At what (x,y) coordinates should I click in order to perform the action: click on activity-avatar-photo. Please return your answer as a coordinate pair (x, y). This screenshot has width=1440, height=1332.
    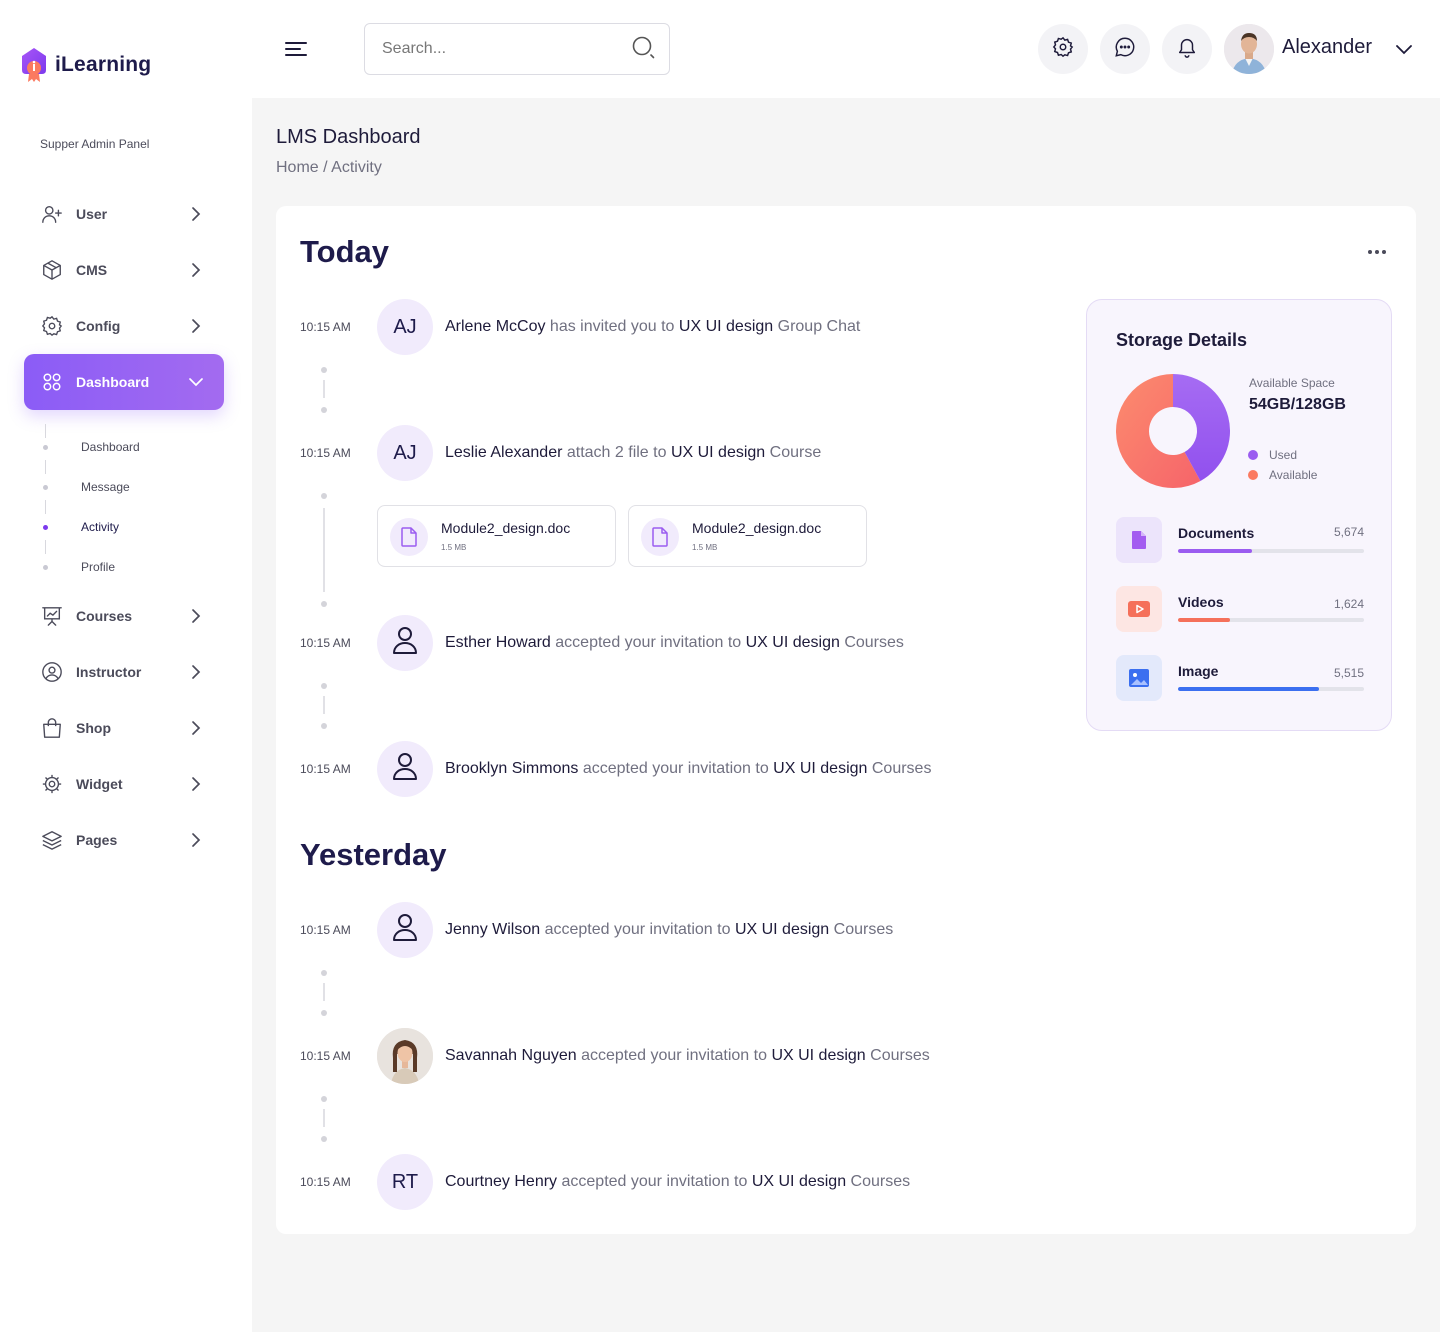
    Looking at the image, I should click on (405, 1056).